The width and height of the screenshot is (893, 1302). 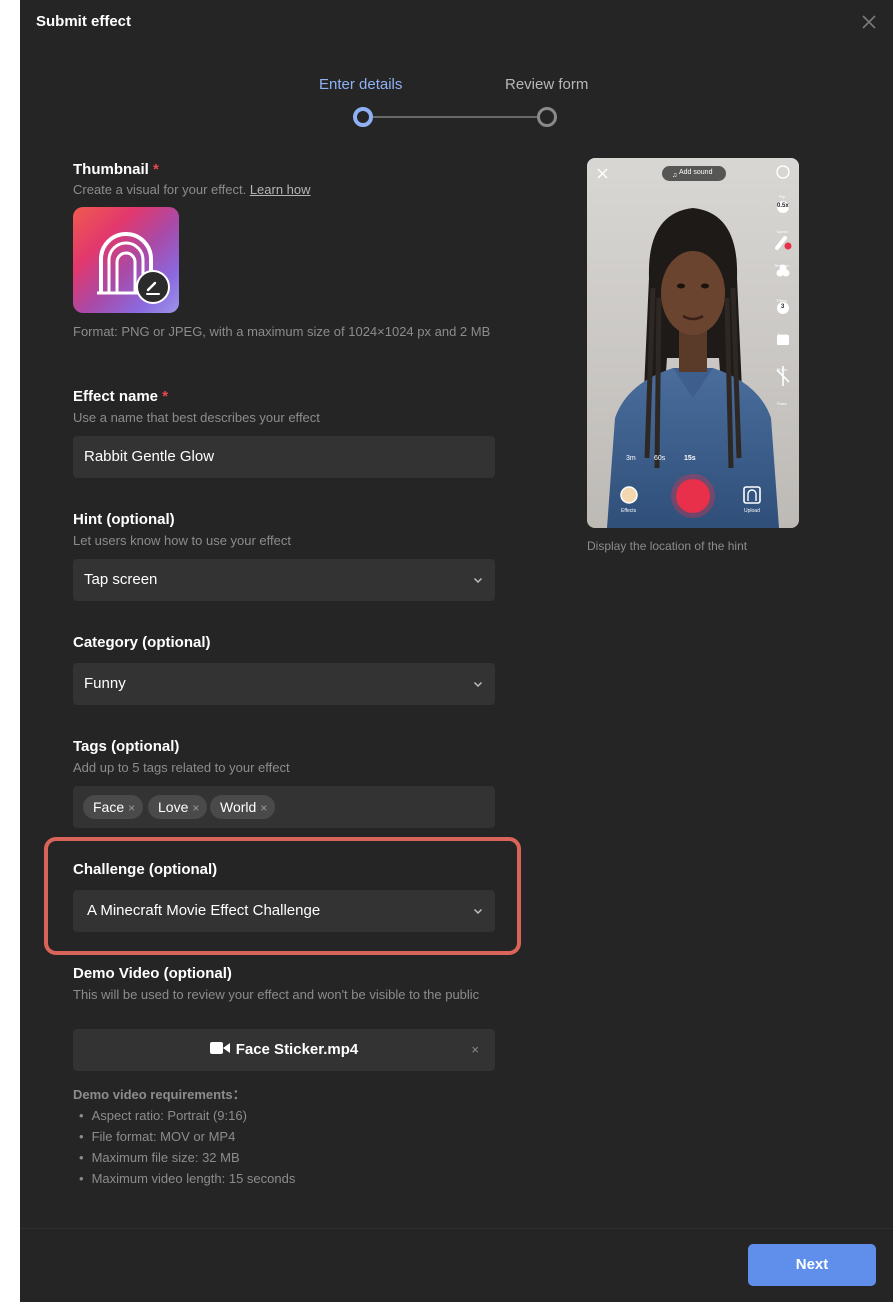 What do you see at coordinates (121, 579) in the screenshot?
I see `hint-select-value: Tap screen` at bounding box center [121, 579].